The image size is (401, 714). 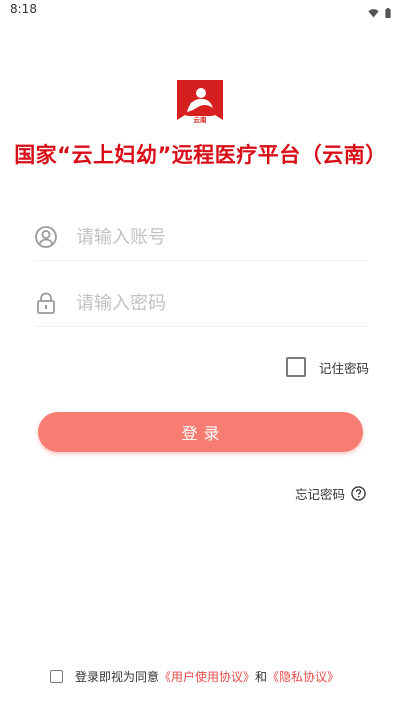 What do you see at coordinates (207, 676) in the screenshot?
I see `user-agreement-link: 《用户使用协议》` at bounding box center [207, 676].